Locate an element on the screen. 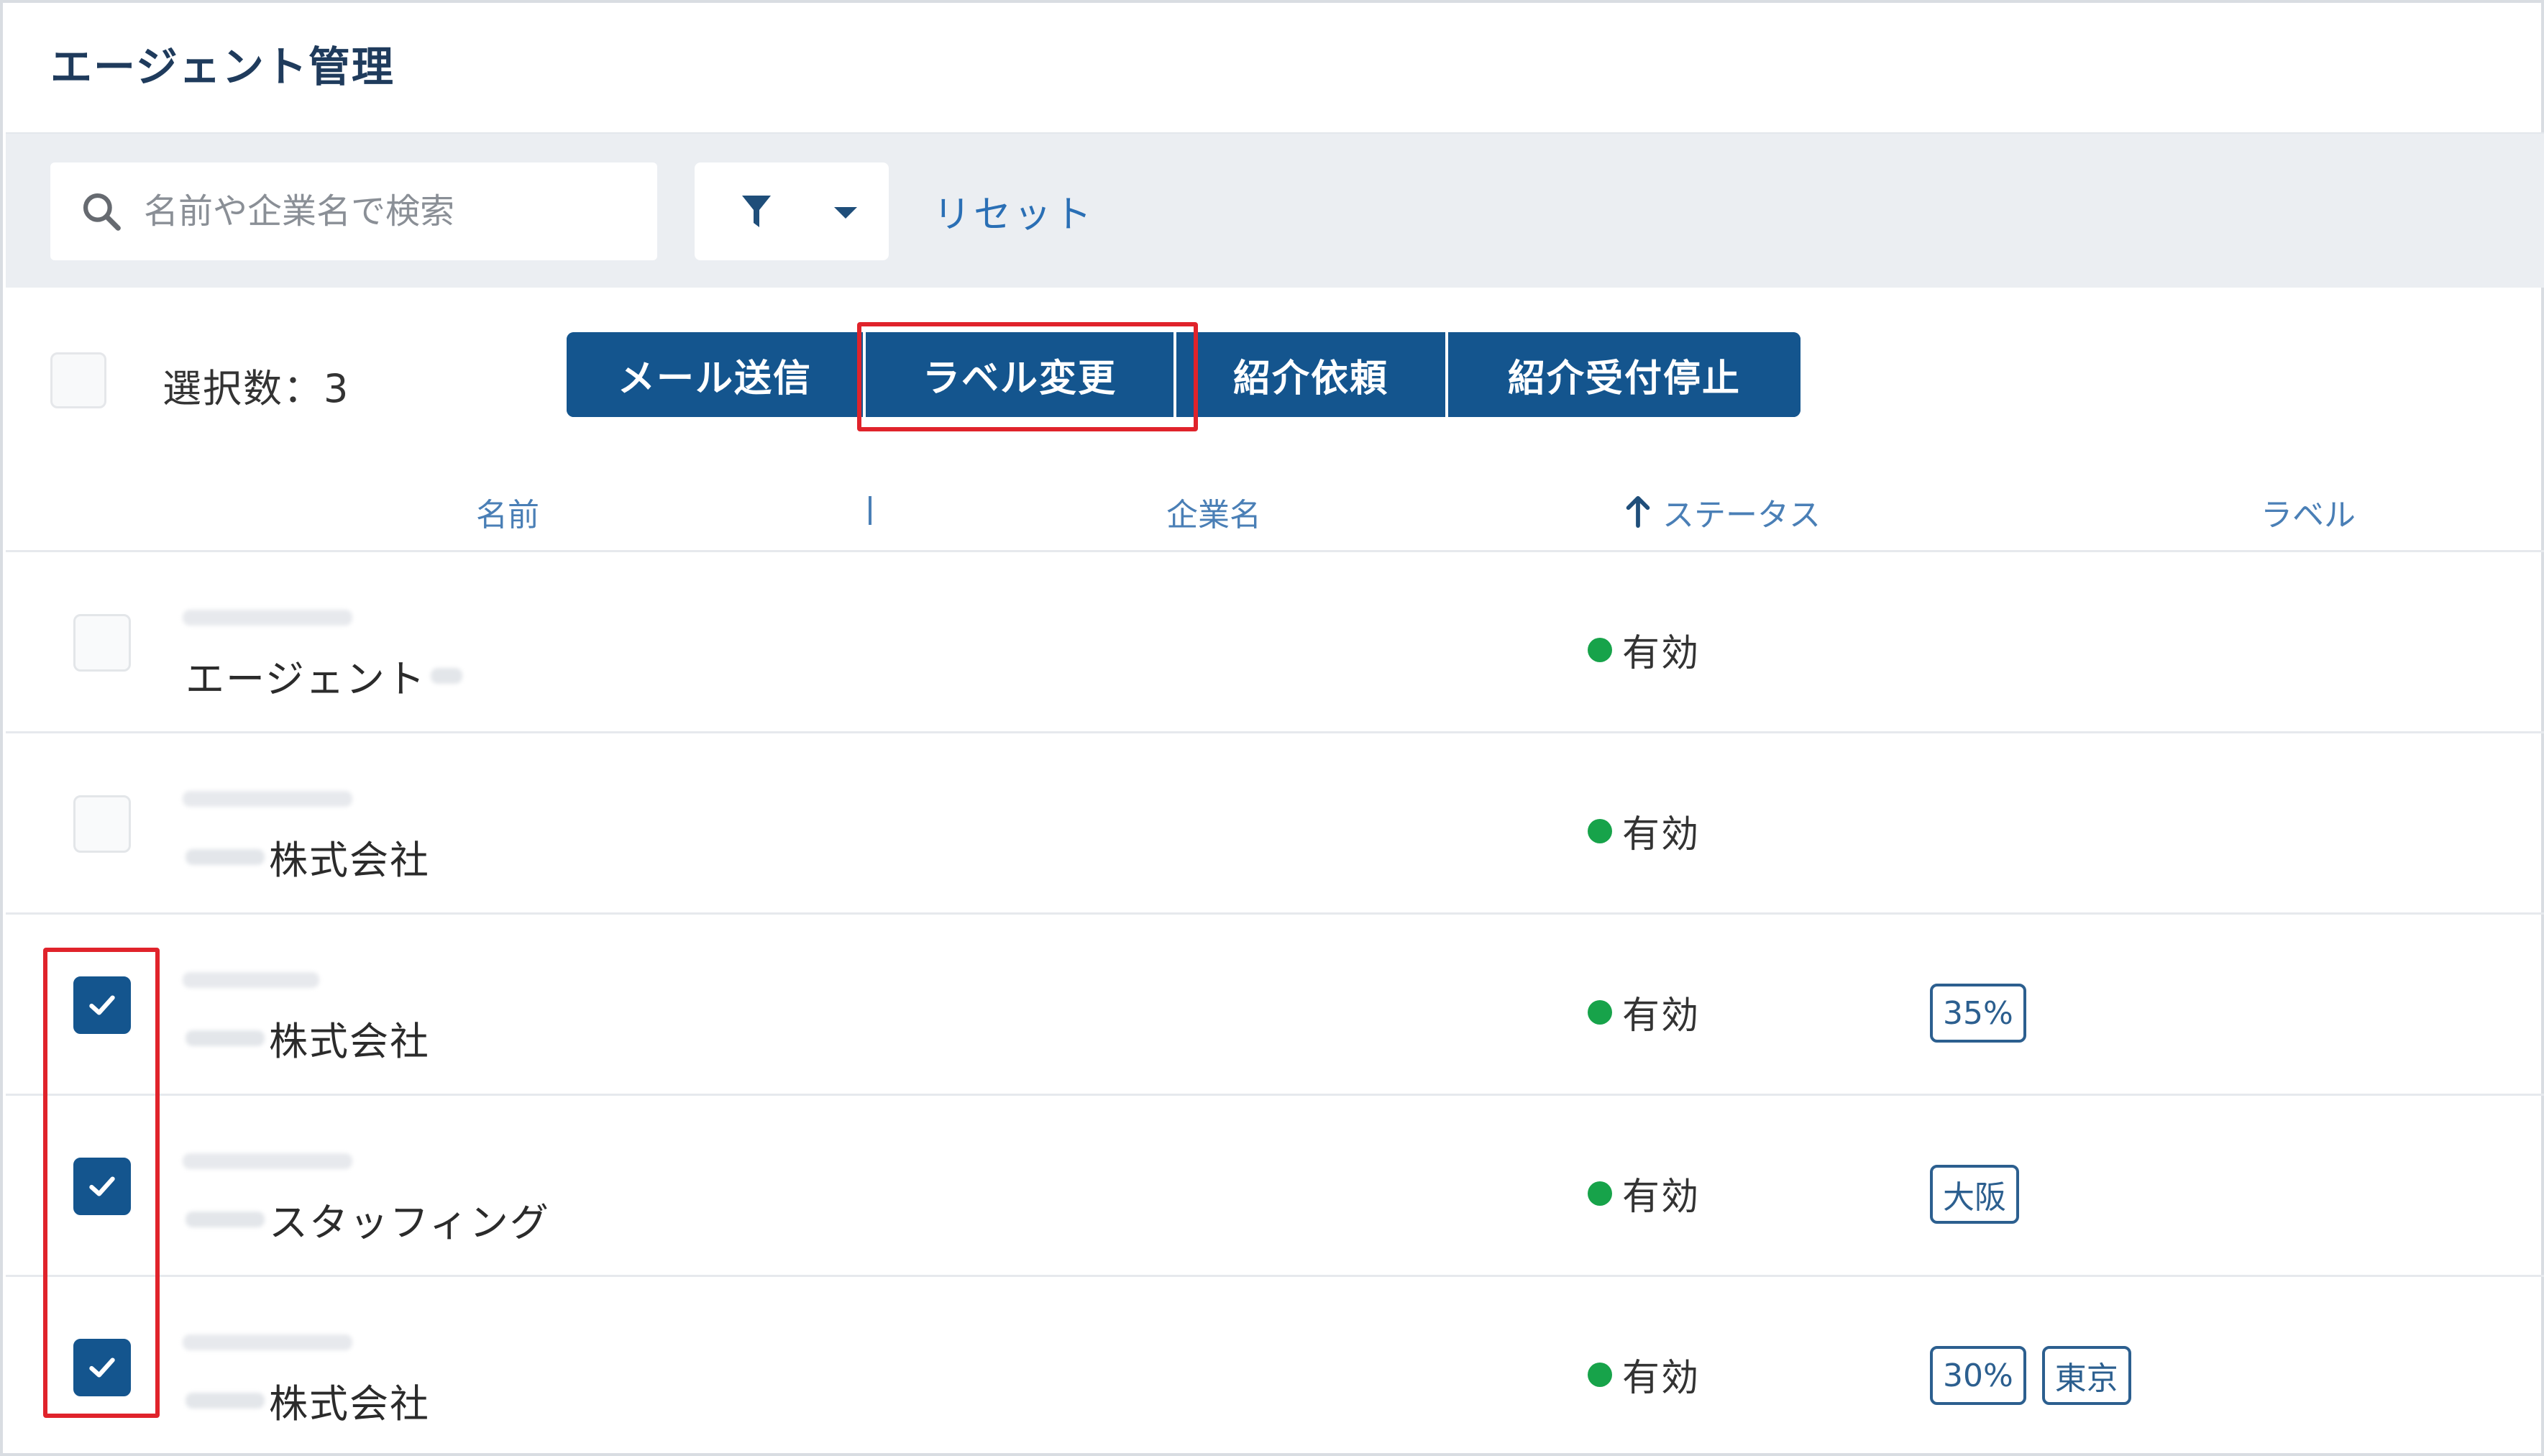 Image resolution: width=2544 pixels, height=1456 pixels. agent-name-text: スタッフィング is located at coordinates (410, 1222).